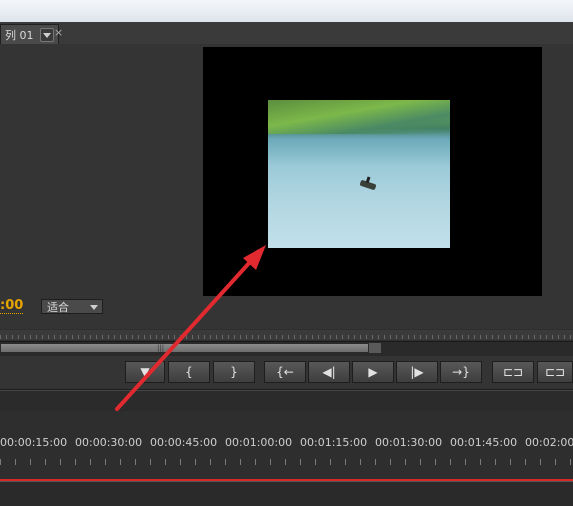 This screenshot has height=506, width=573. Describe the element at coordinates (286, 335) in the screenshot. I see `monitor-time-ruler` at that location.